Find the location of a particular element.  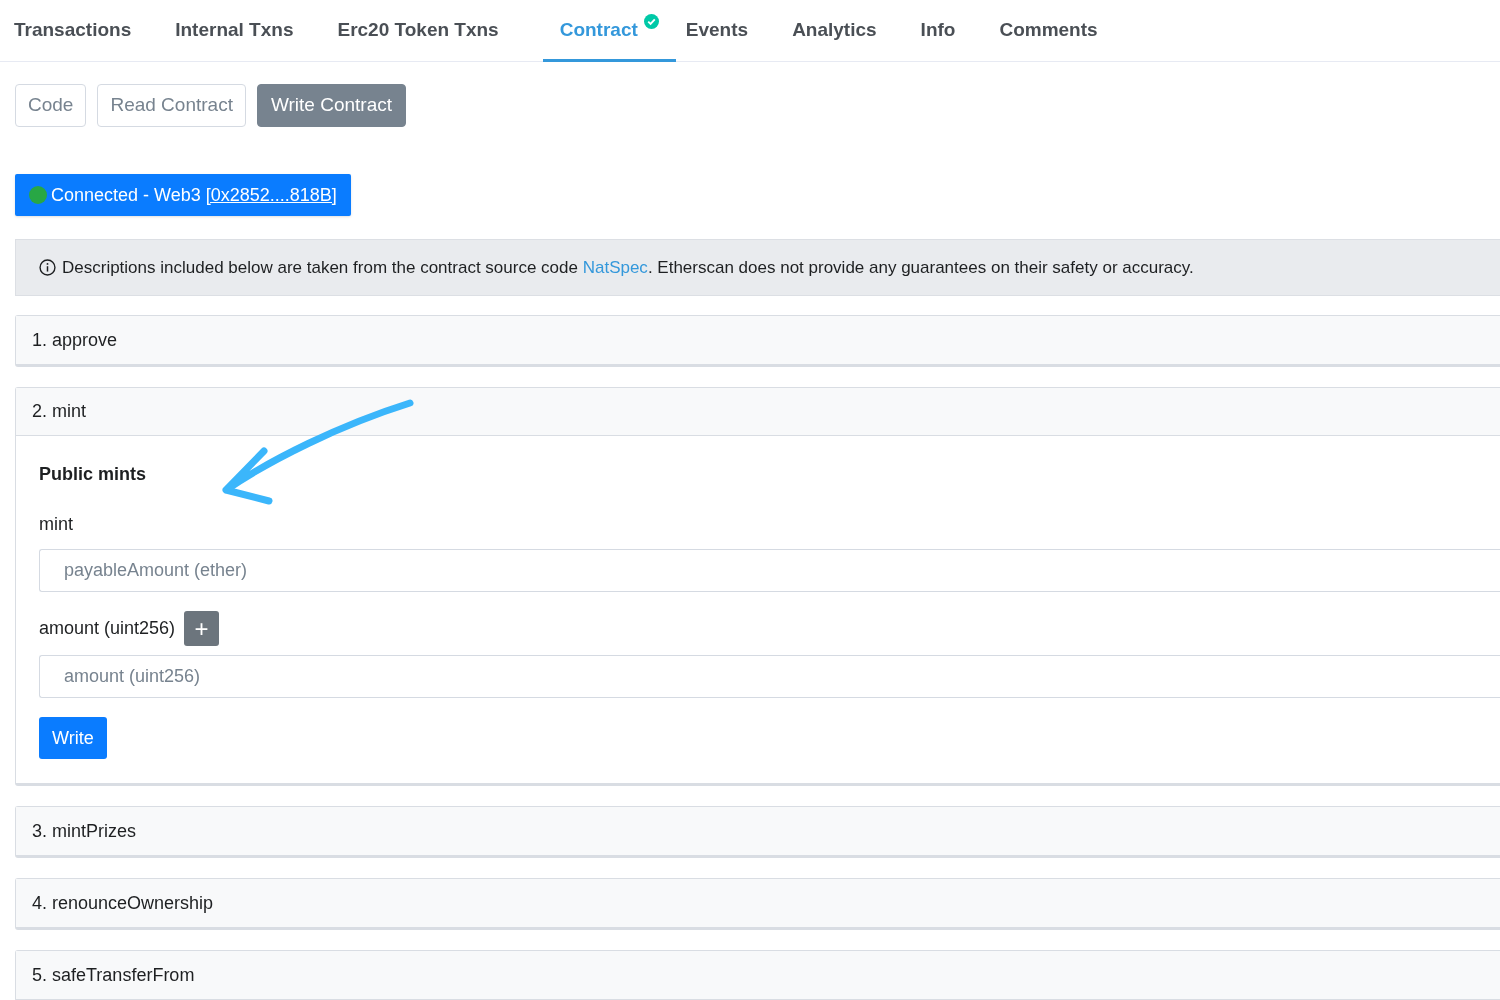

connected-button: Connected - Web3 [0x2852....818B] is located at coordinates (183, 195).